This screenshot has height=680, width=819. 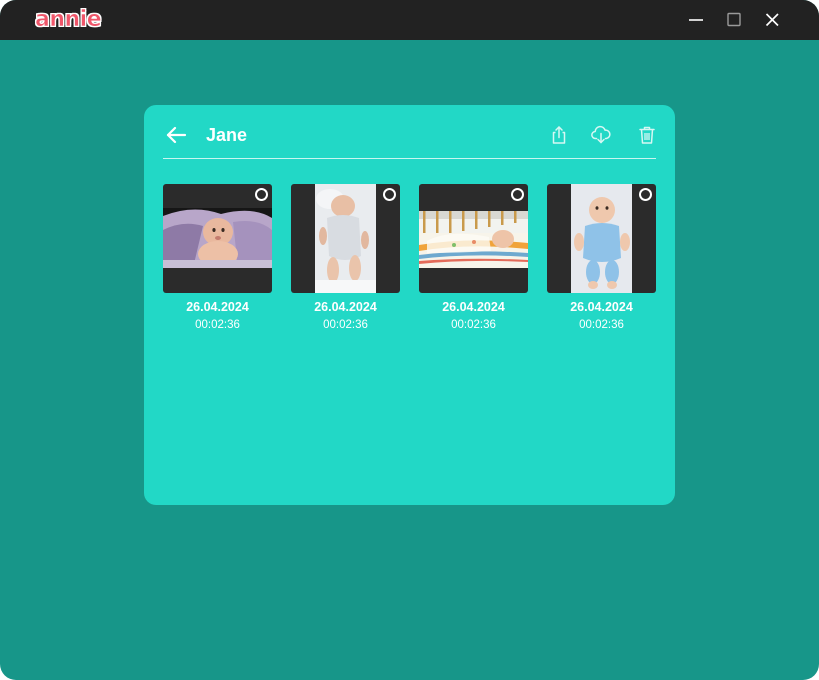 What do you see at coordinates (68, 20) in the screenshot?
I see `app-logo: annie` at bounding box center [68, 20].